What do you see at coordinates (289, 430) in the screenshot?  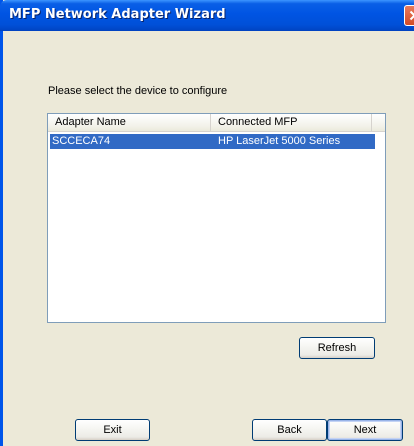 I see `back-button: Back` at bounding box center [289, 430].